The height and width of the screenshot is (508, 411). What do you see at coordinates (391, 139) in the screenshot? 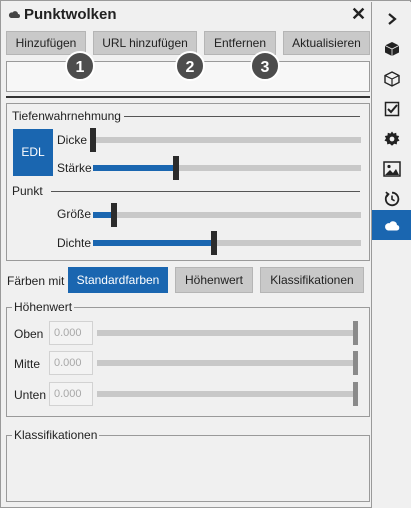
I see `gear-icon` at bounding box center [391, 139].